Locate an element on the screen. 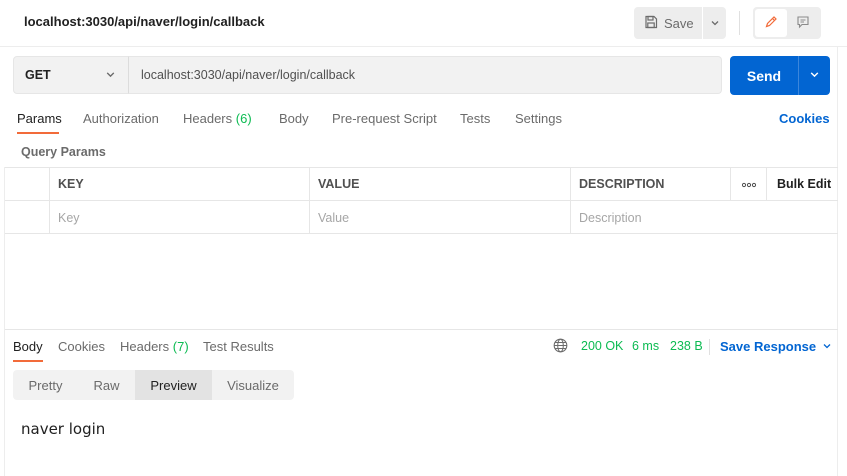 This screenshot has width=847, height=476. more-icon is located at coordinates (748, 184).